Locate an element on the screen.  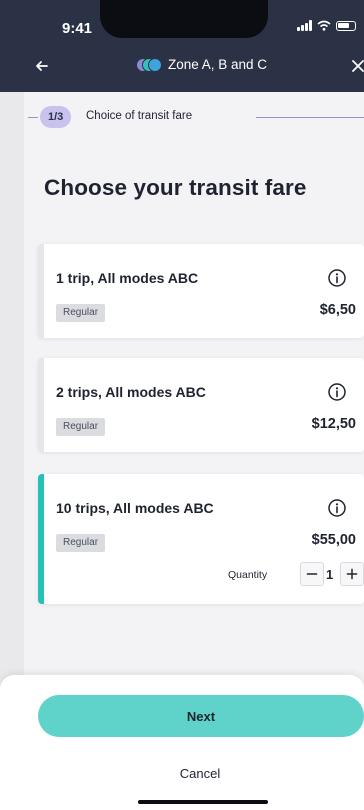
step-indicator: 1/3 Choice of transit fare is located at coordinates (196, 117).